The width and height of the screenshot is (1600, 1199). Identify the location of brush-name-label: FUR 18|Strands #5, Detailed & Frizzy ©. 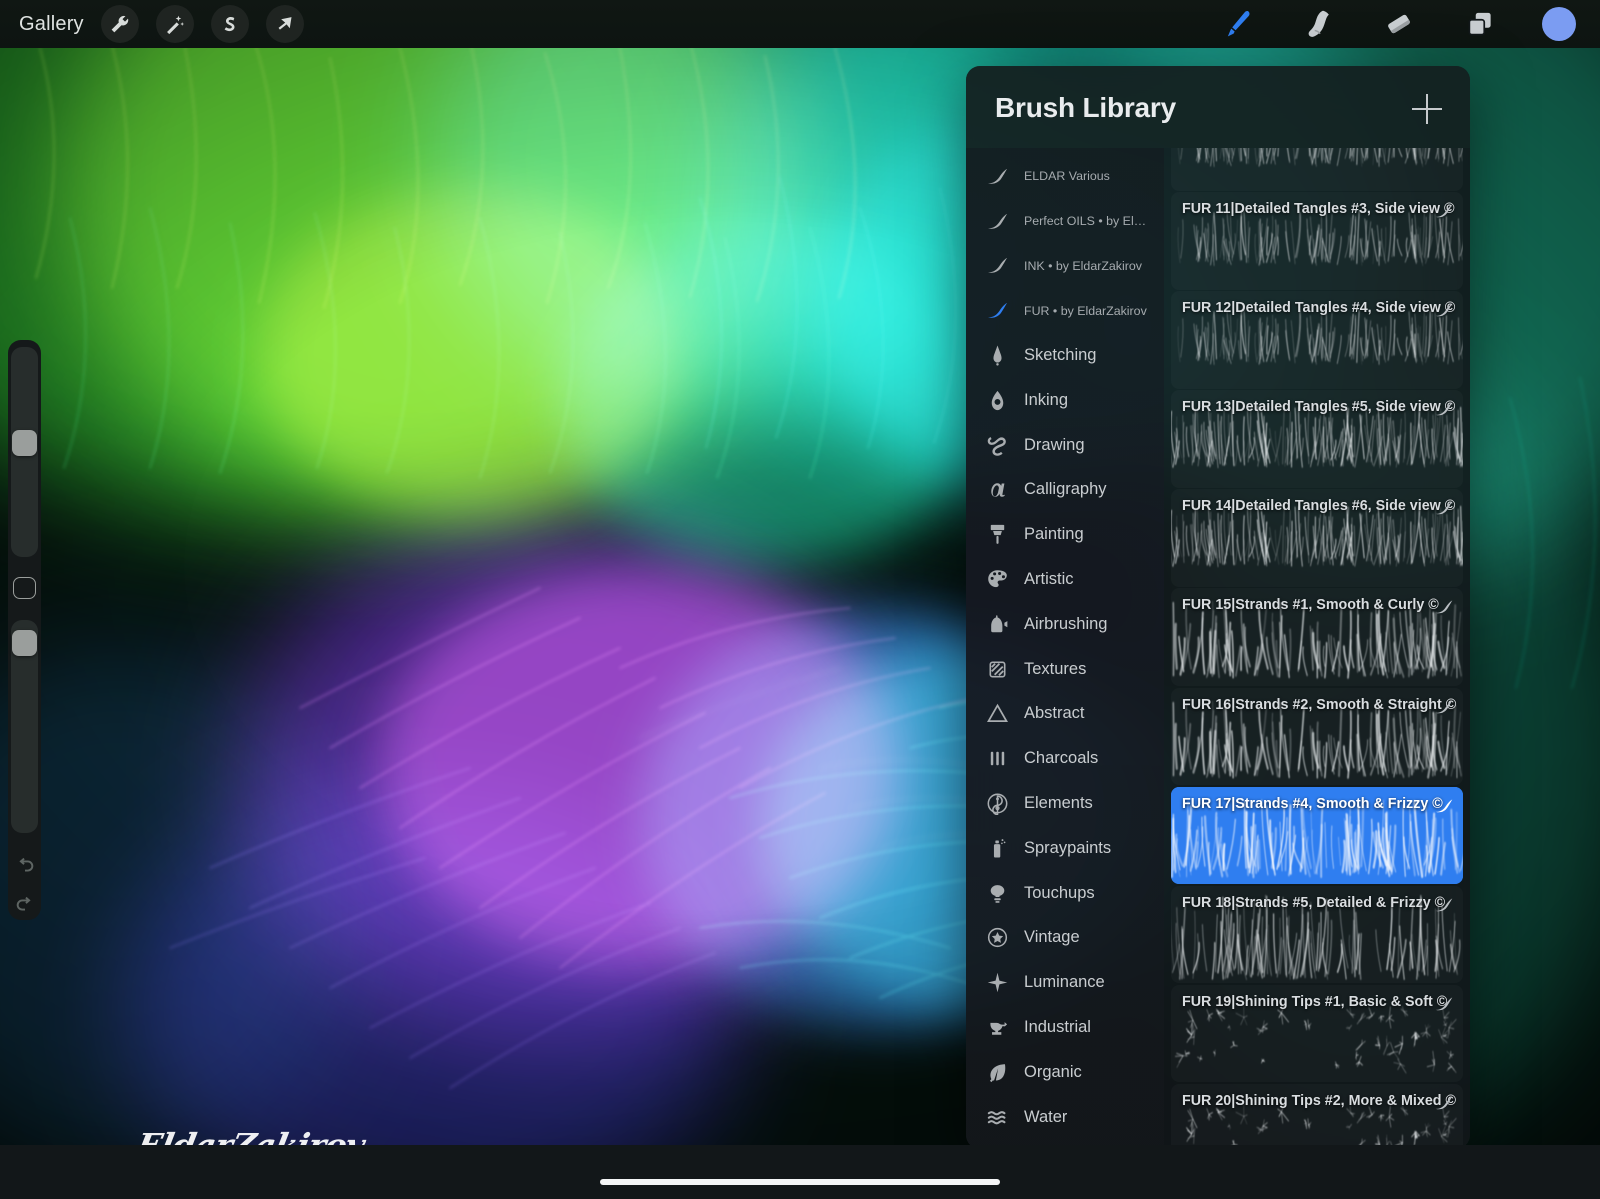
(1314, 902).